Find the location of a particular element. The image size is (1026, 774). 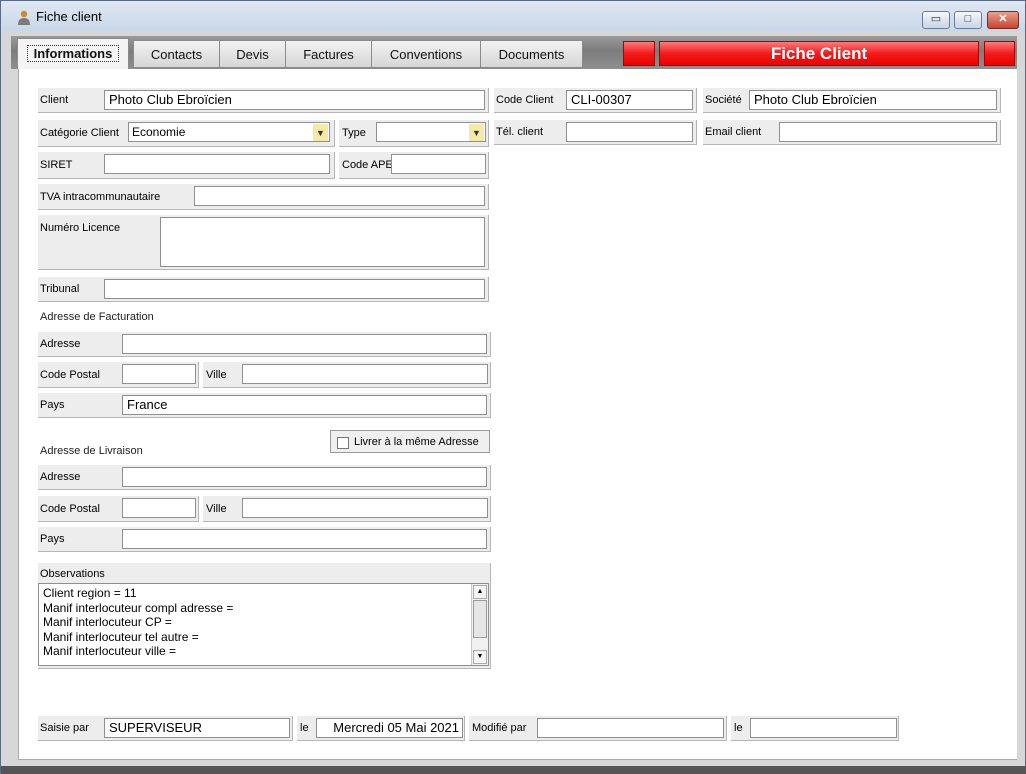

modifie-label: Modifié par is located at coordinates (499, 728).